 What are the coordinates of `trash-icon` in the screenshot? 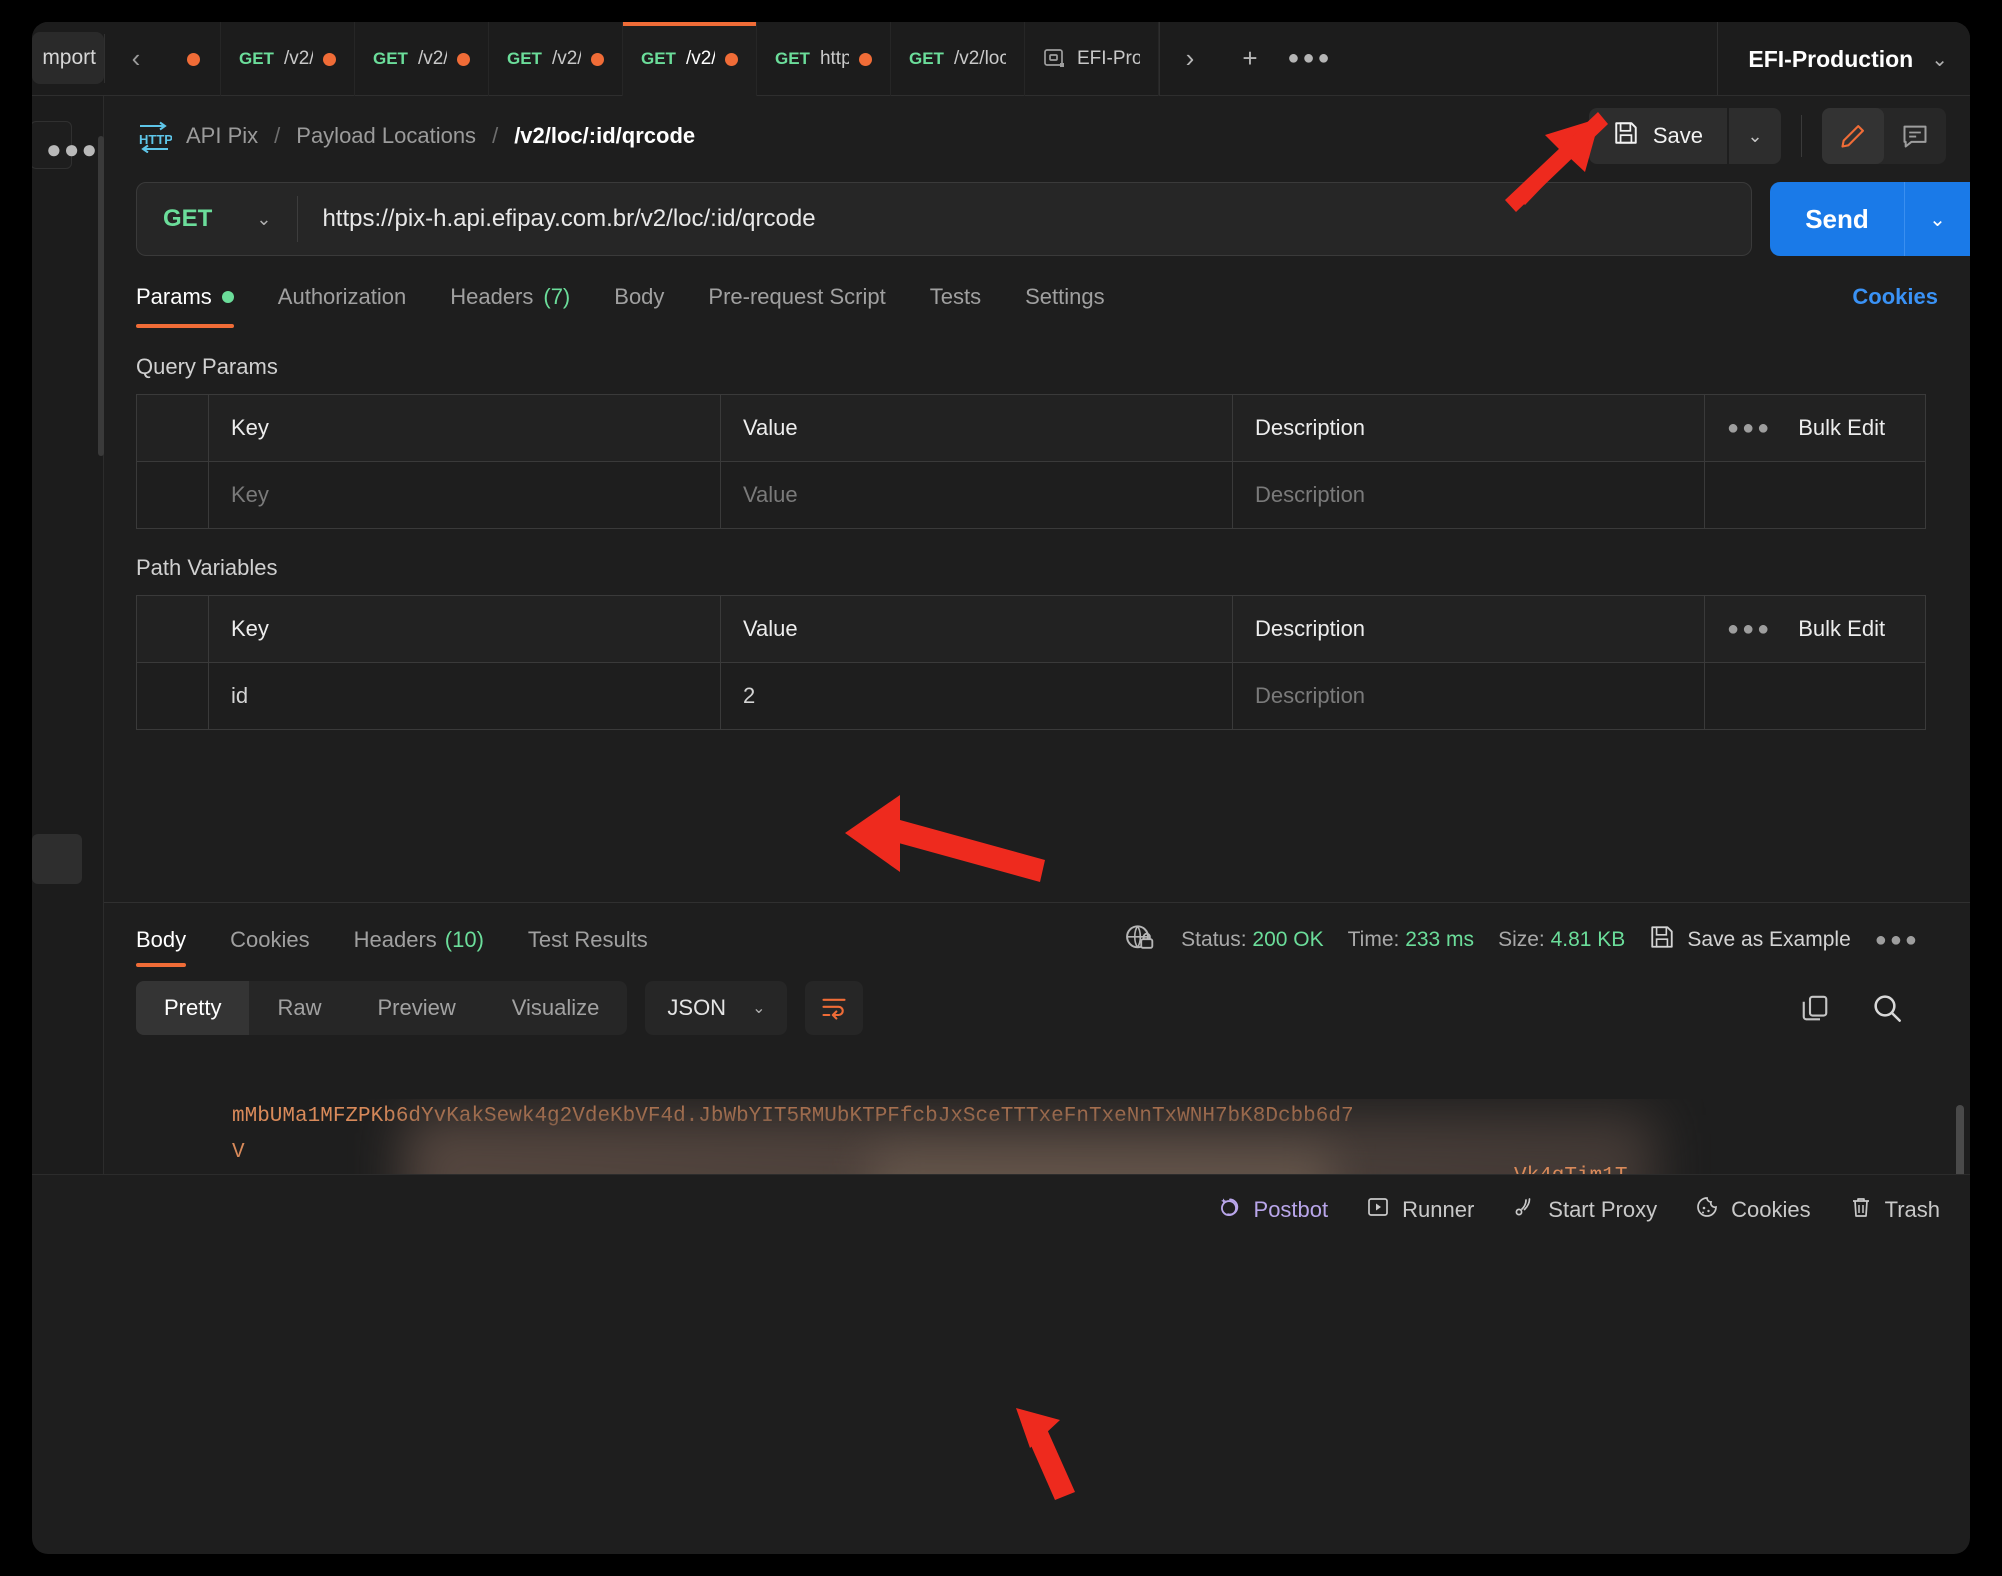 It's located at (1861, 1210).